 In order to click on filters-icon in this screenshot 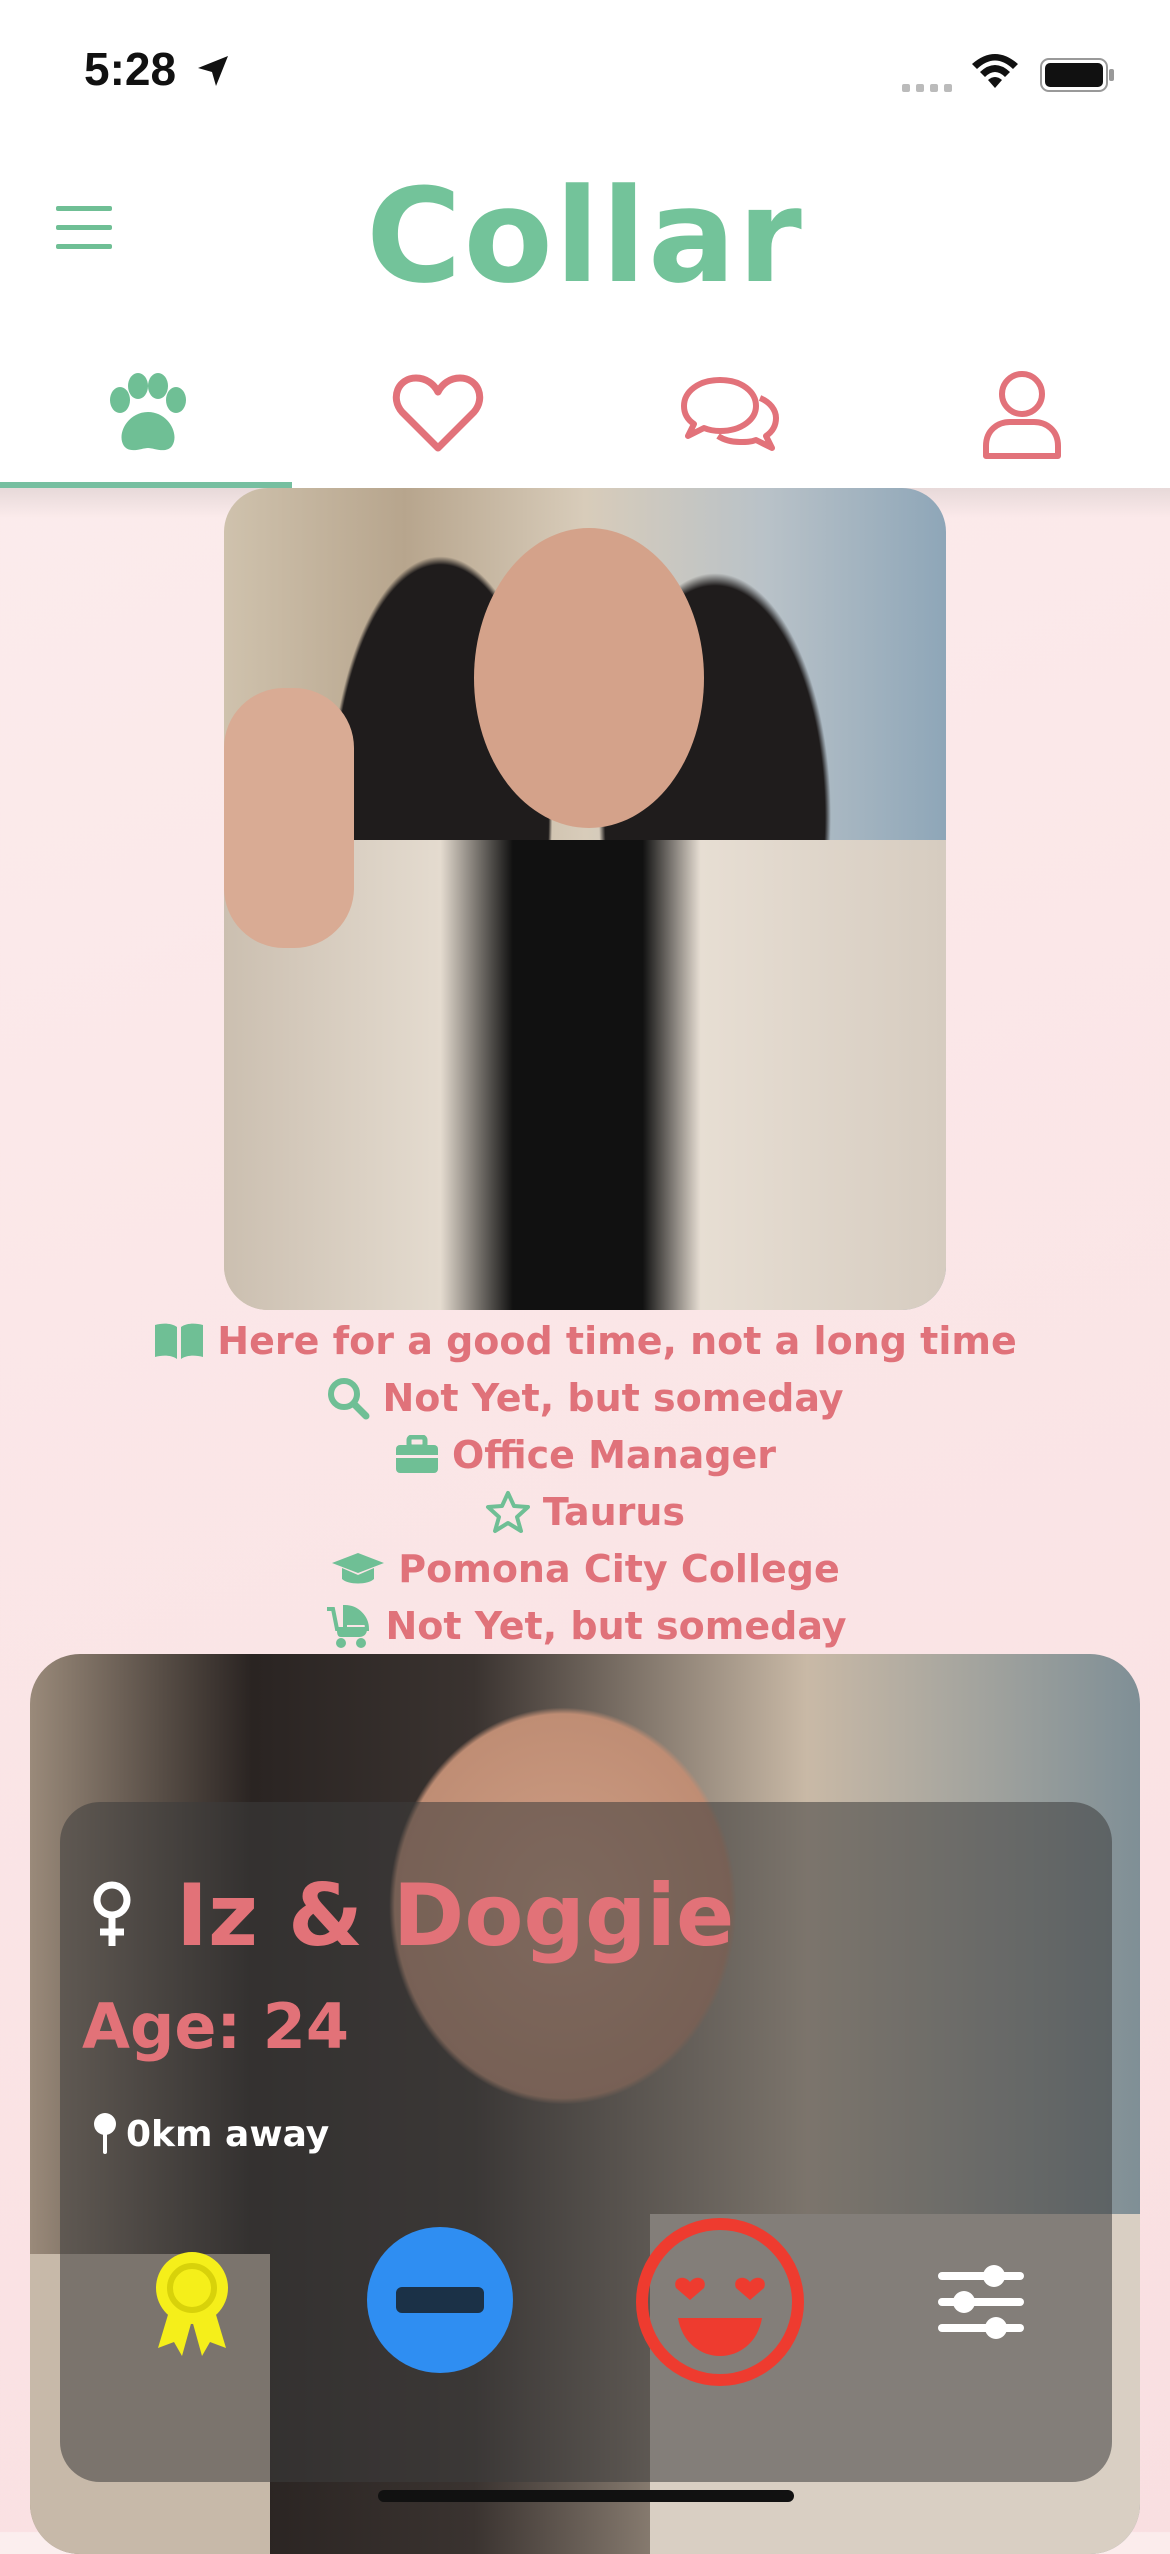, I will do `click(981, 2302)`.